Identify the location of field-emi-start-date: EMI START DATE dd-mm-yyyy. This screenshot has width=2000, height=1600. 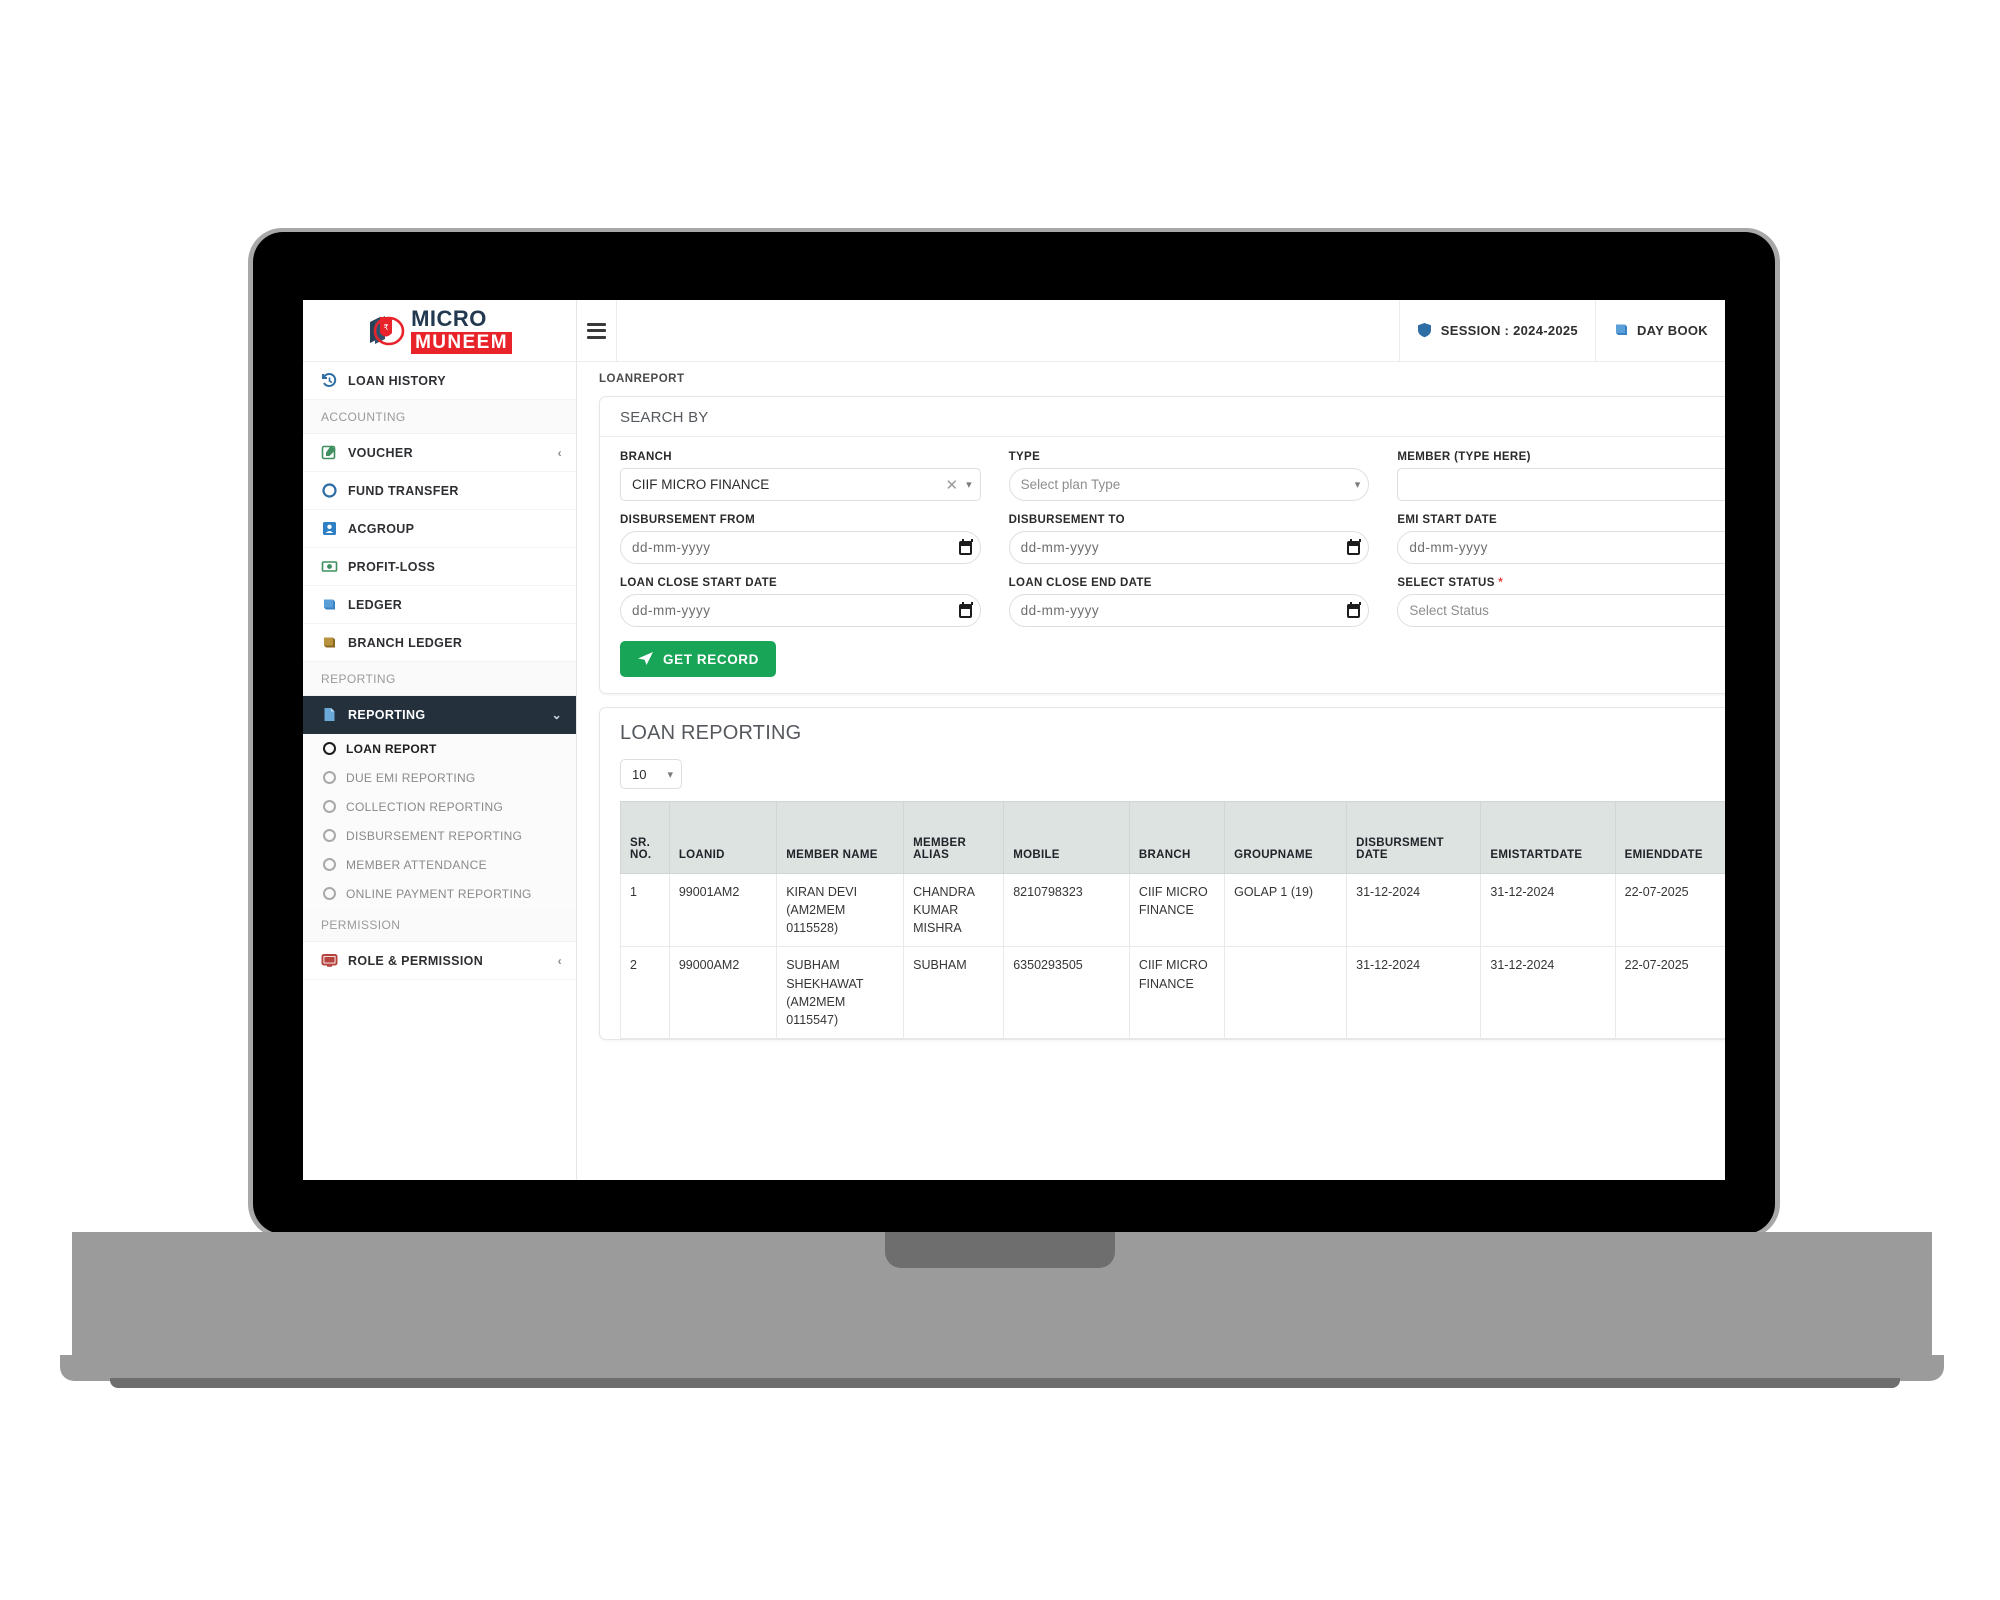
(1561, 539).